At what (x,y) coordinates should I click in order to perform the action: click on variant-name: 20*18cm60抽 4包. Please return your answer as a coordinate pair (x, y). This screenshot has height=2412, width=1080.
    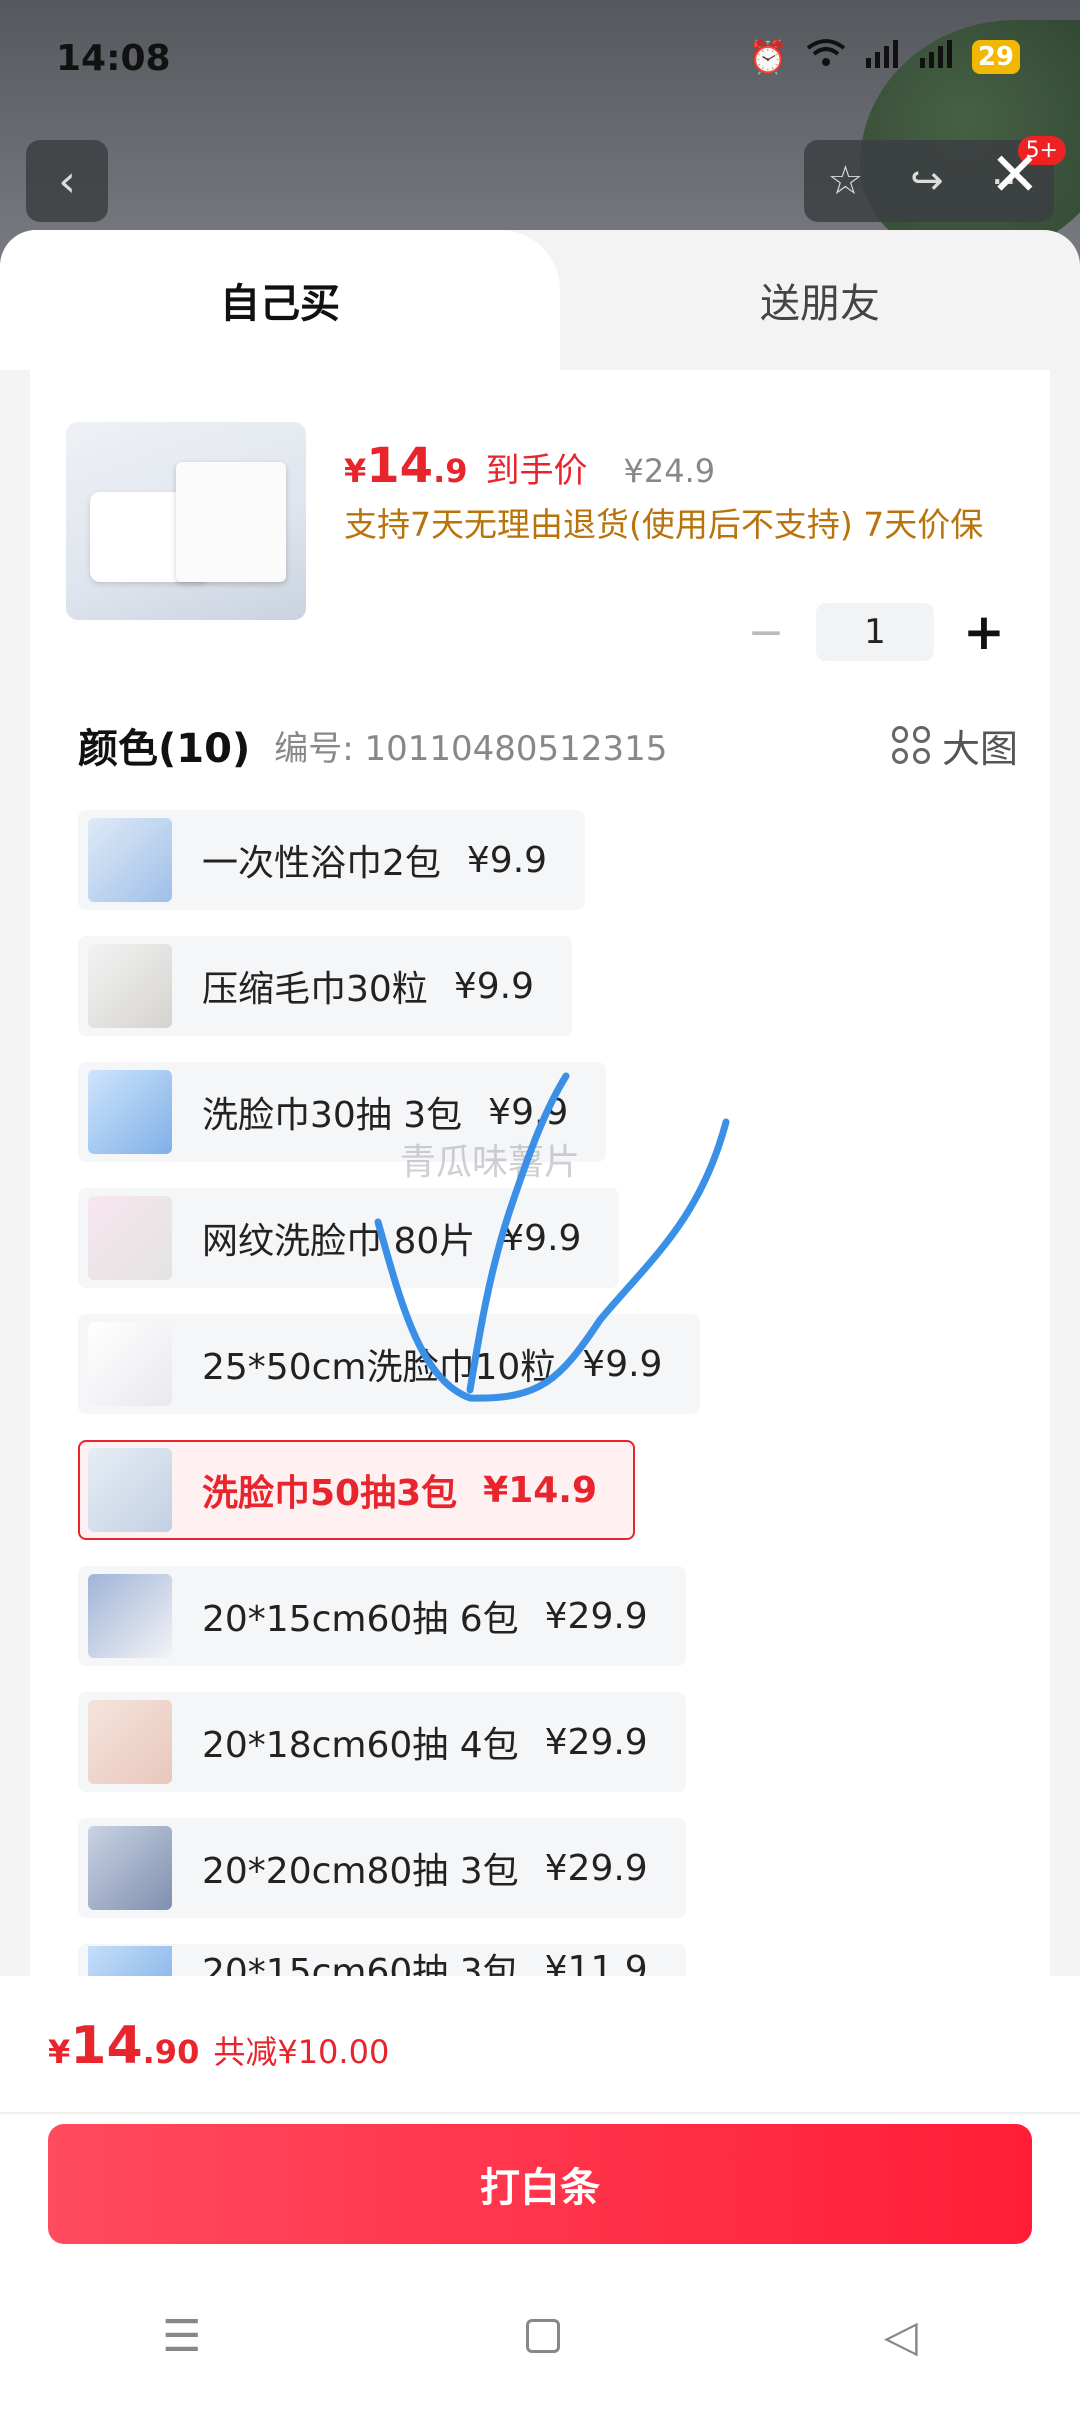
    Looking at the image, I should click on (360, 1745).